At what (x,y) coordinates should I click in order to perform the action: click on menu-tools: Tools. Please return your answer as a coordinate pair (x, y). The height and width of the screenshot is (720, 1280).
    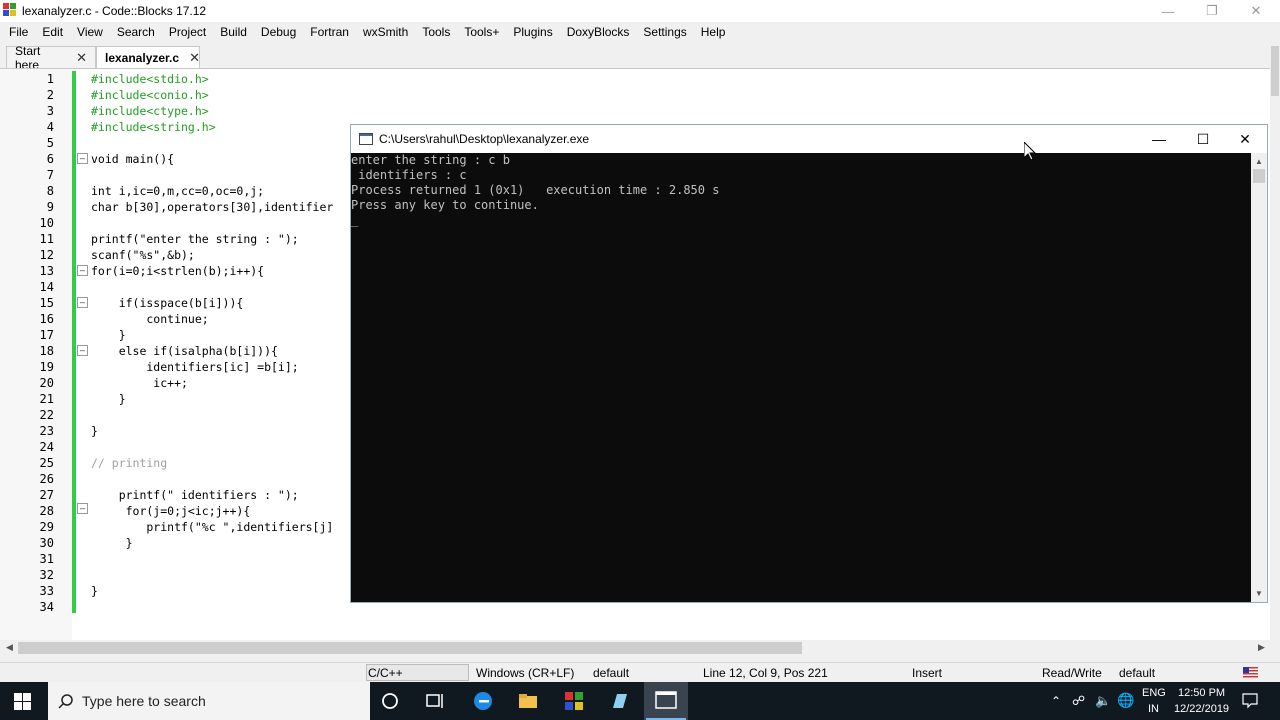
    Looking at the image, I should click on (436, 32).